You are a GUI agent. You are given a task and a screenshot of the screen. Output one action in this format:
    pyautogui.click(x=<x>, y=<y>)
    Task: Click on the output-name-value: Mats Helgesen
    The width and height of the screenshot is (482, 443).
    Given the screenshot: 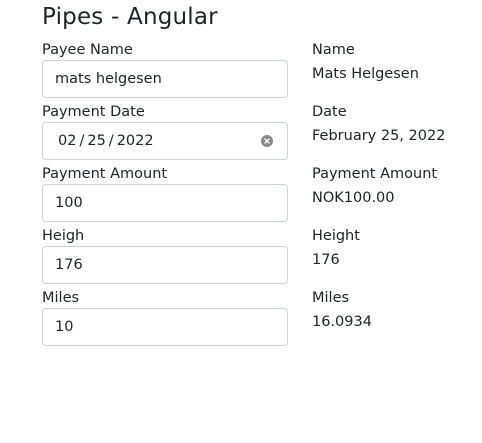 What is the action you would take?
    pyautogui.click(x=365, y=74)
    